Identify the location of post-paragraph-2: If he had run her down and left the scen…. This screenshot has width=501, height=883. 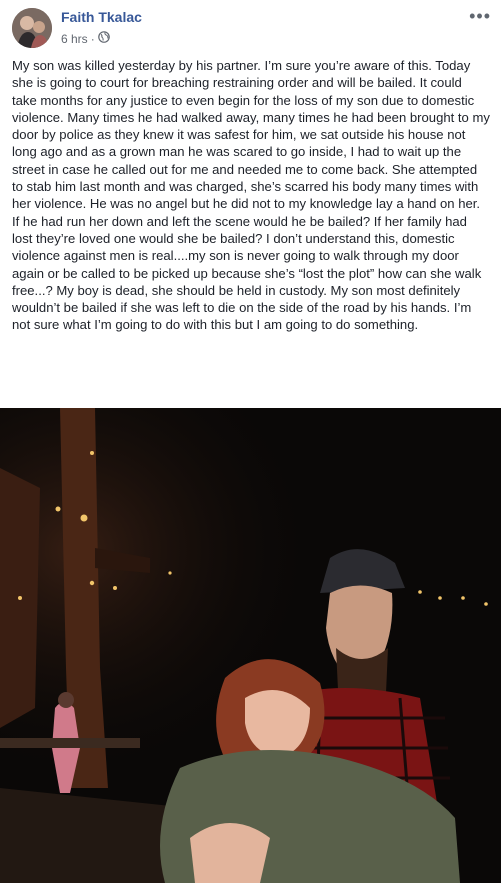
(247, 273).